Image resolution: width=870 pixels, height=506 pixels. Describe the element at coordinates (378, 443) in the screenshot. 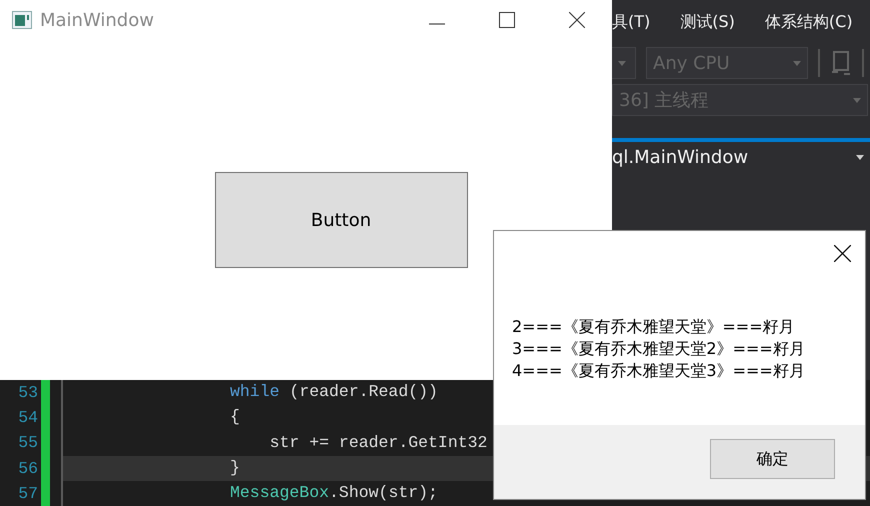

I see `code-line: str += reader.GetInt32` at that location.